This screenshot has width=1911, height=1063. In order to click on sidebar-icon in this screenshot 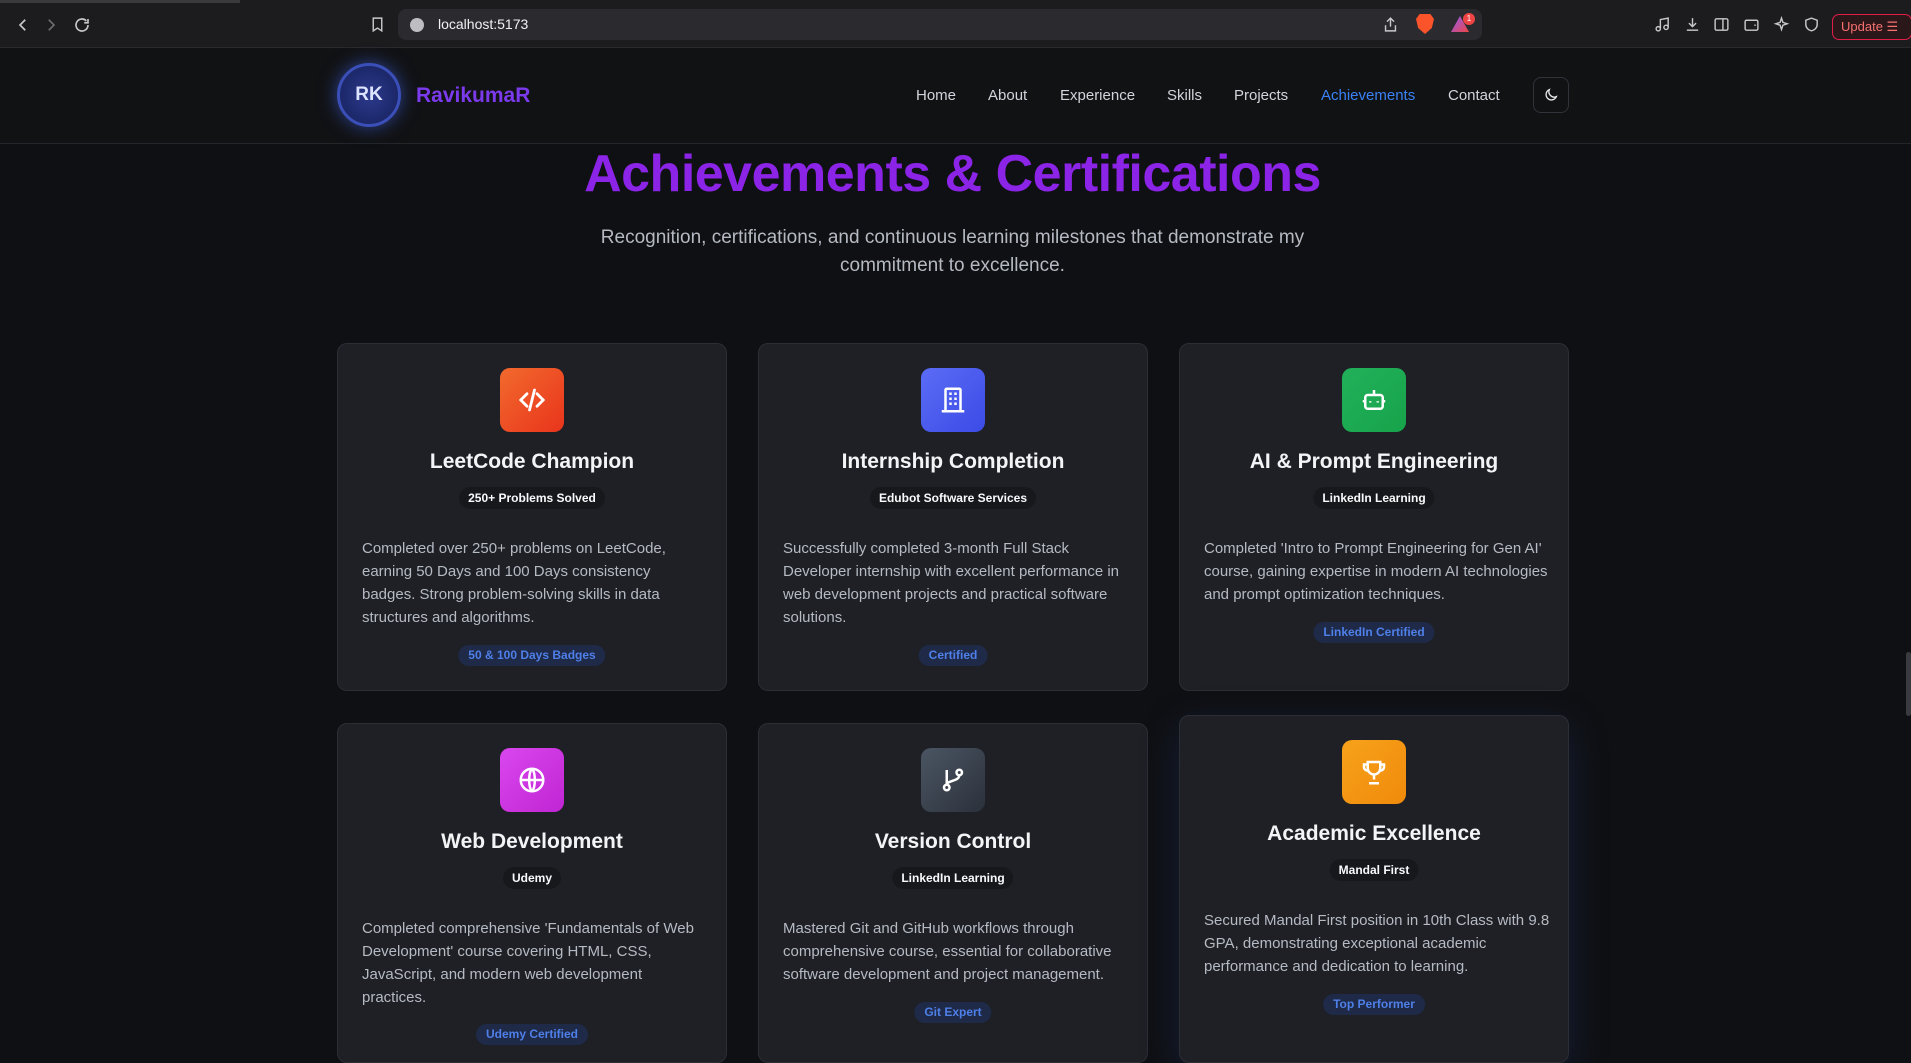, I will do `click(1721, 24)`.